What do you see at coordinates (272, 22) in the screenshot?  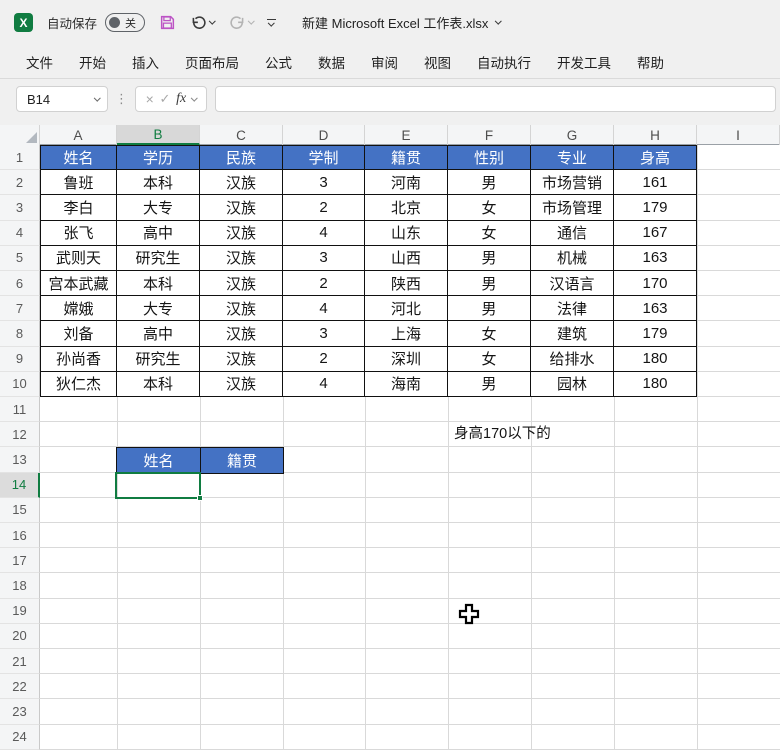 I see `customize-qat-button` at bounding box center [272, 22].